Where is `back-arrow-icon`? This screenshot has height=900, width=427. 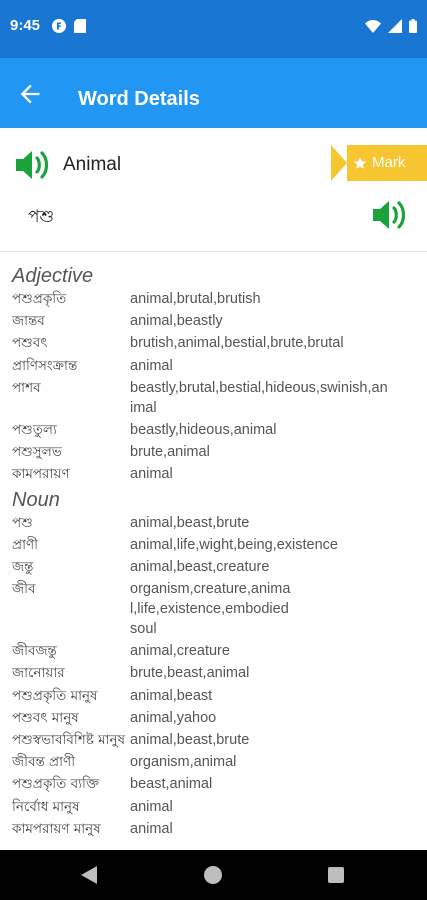 back-arrow-icon is located at coordinates (30, 94).